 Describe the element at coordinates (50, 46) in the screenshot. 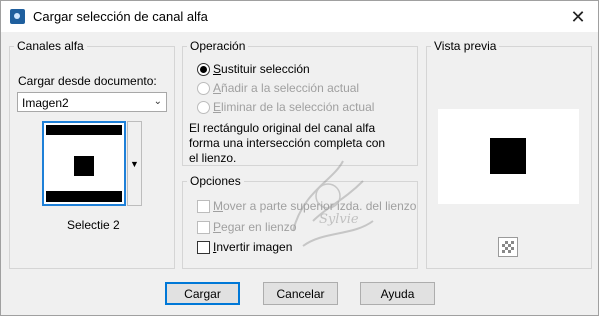

I see `alpha-channels-group-label: Canales alfa` at that location.